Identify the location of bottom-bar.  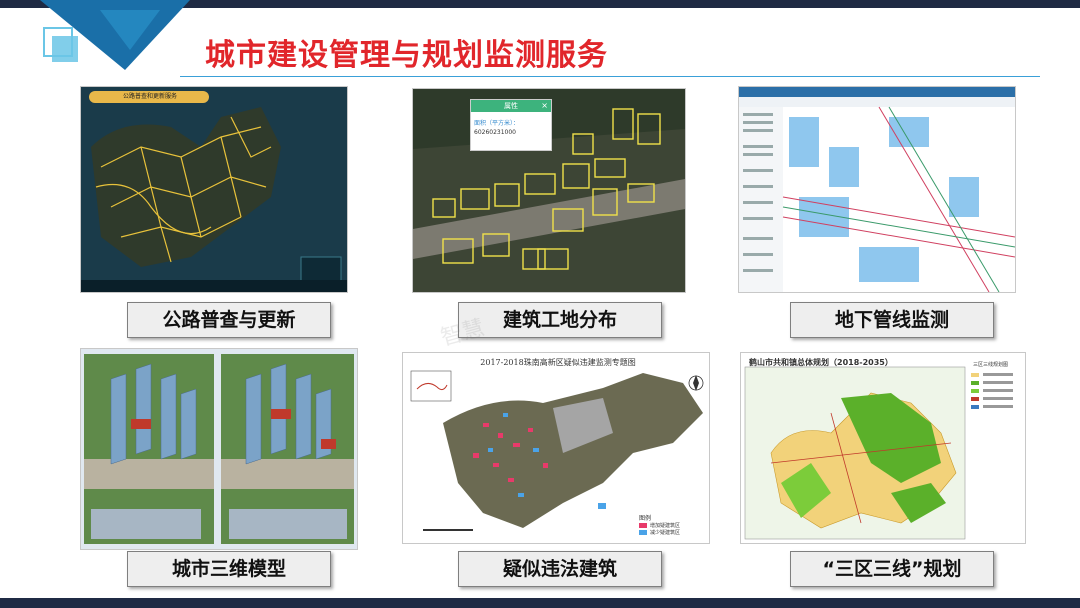
(540, 603).